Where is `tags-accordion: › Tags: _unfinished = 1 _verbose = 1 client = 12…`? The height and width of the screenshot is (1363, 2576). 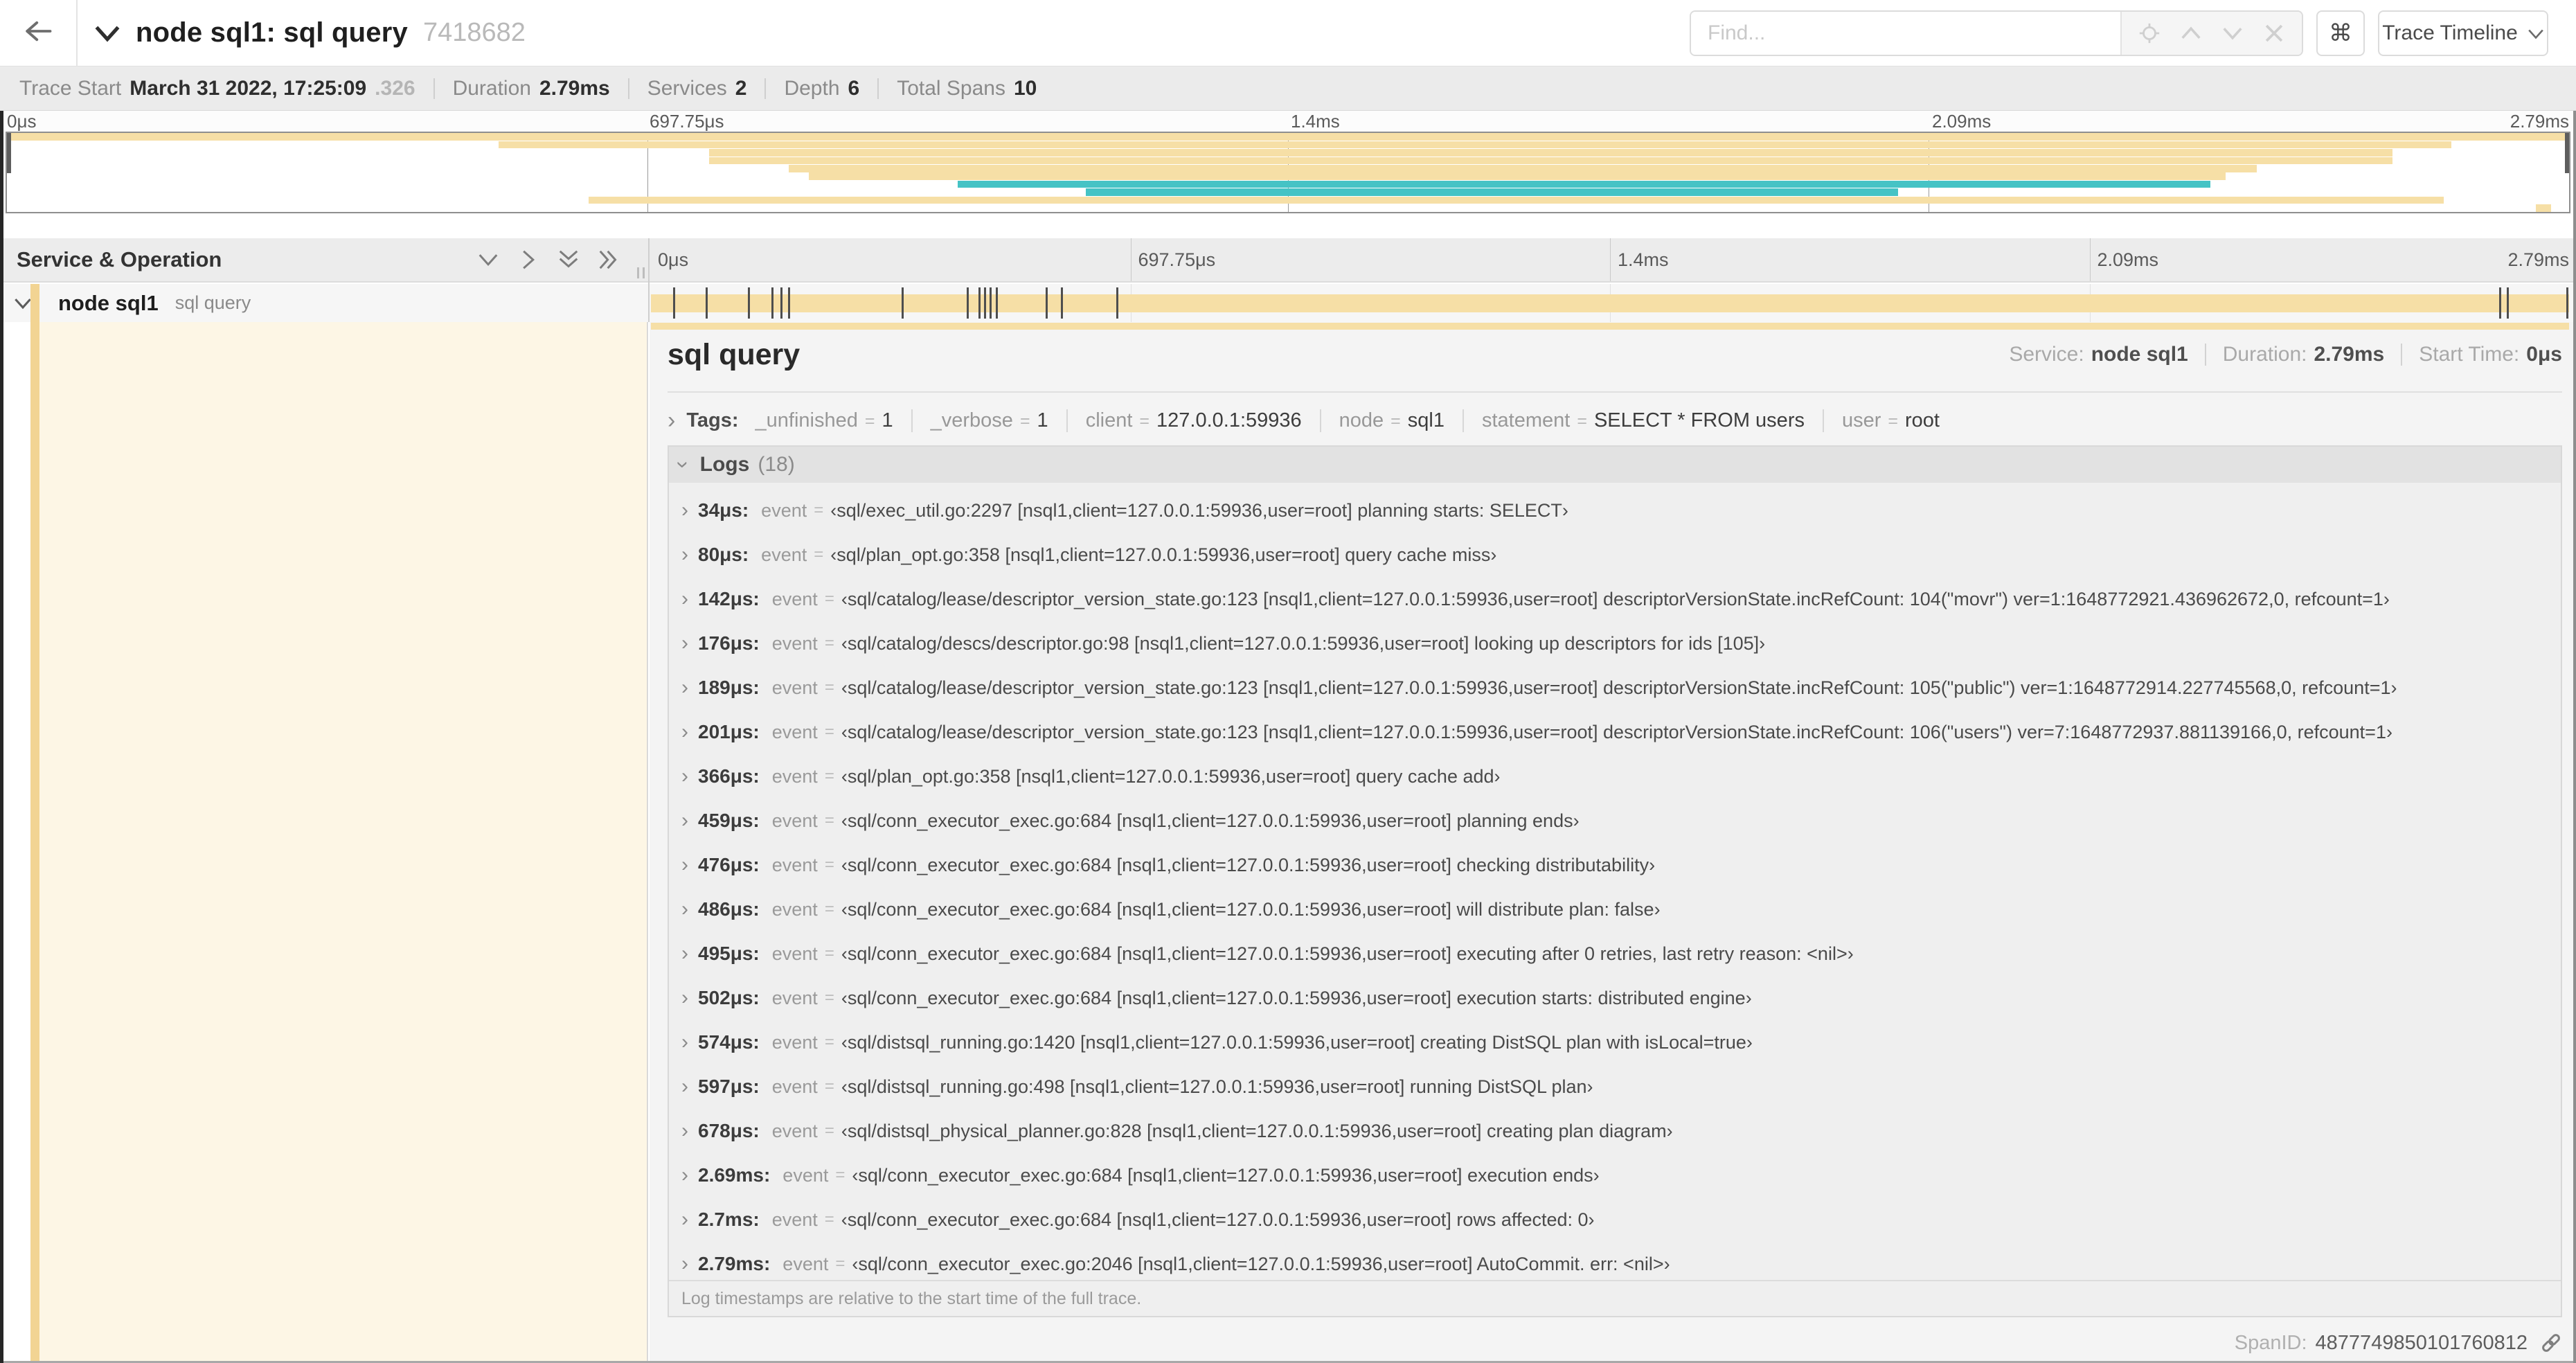
tags-accordion: › Tags: _unfinished = 1 _verbose = 1 client = 12… is located at coordinates (1615, 421).